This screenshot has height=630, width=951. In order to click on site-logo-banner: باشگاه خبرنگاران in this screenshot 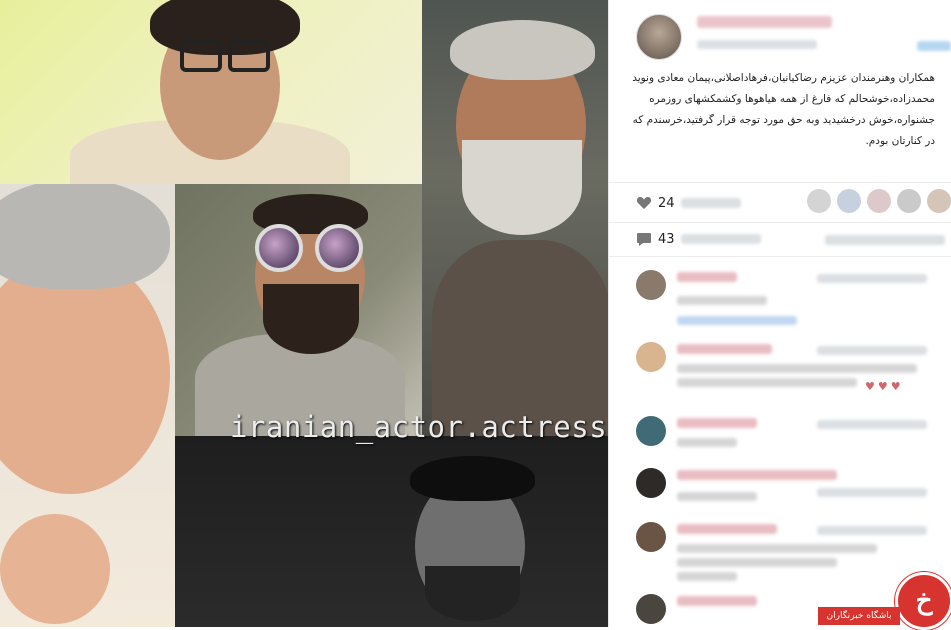, I will do `click(859, 616)`.